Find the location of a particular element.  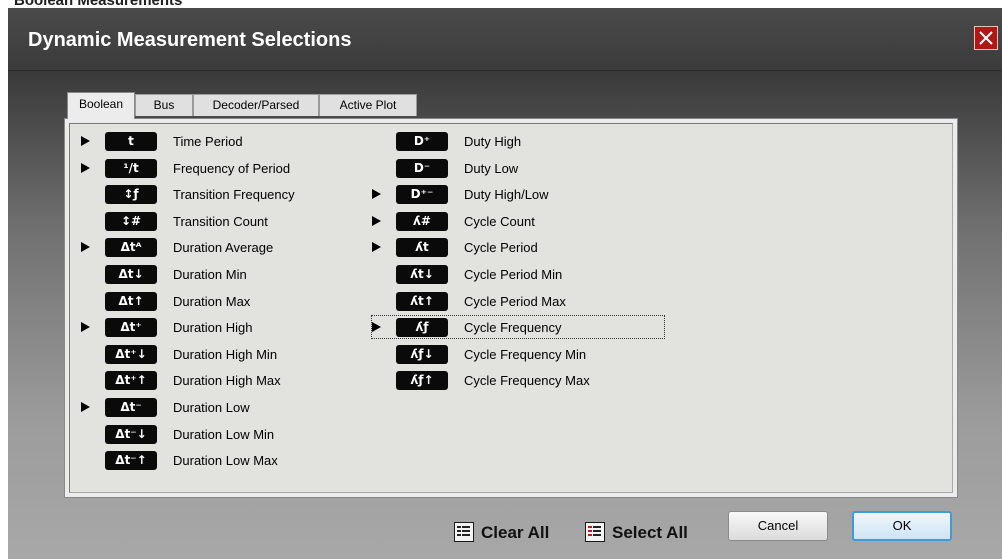

measurement-symbol-icon: ʎt is located at coordinates (422, 248).